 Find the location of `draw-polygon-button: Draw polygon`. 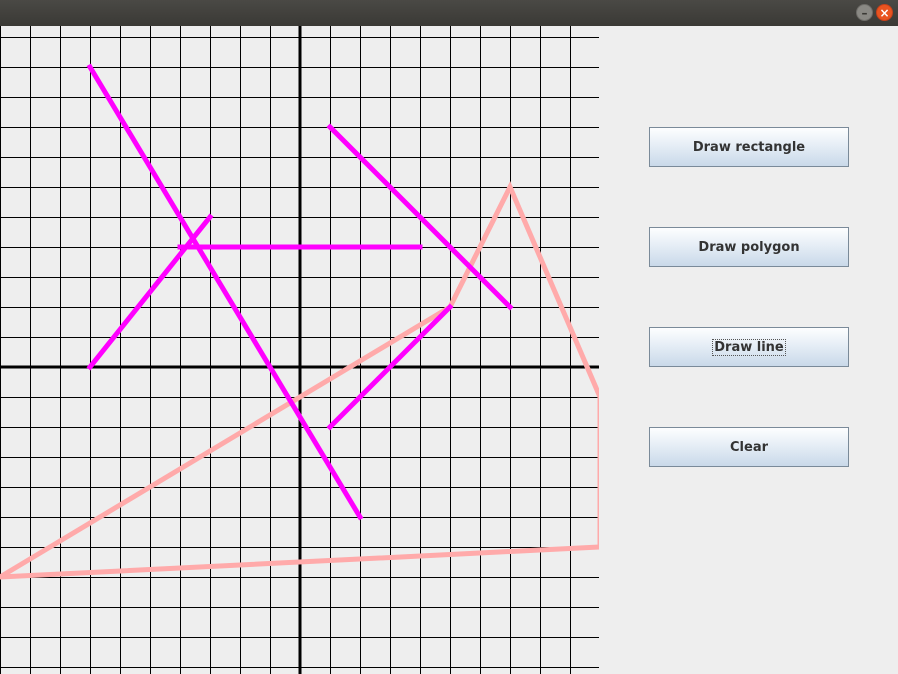

draw-polygon-button: Draw polygon is located at coordinates (749, 247).